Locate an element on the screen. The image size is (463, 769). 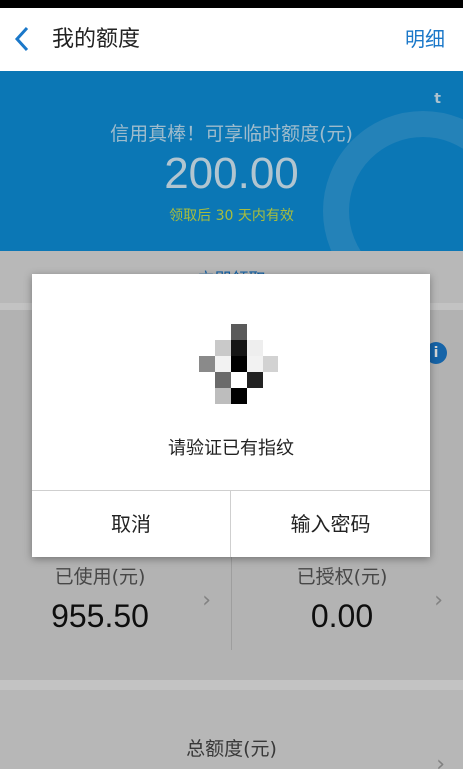
back-button is located at coordinates (22, 39).